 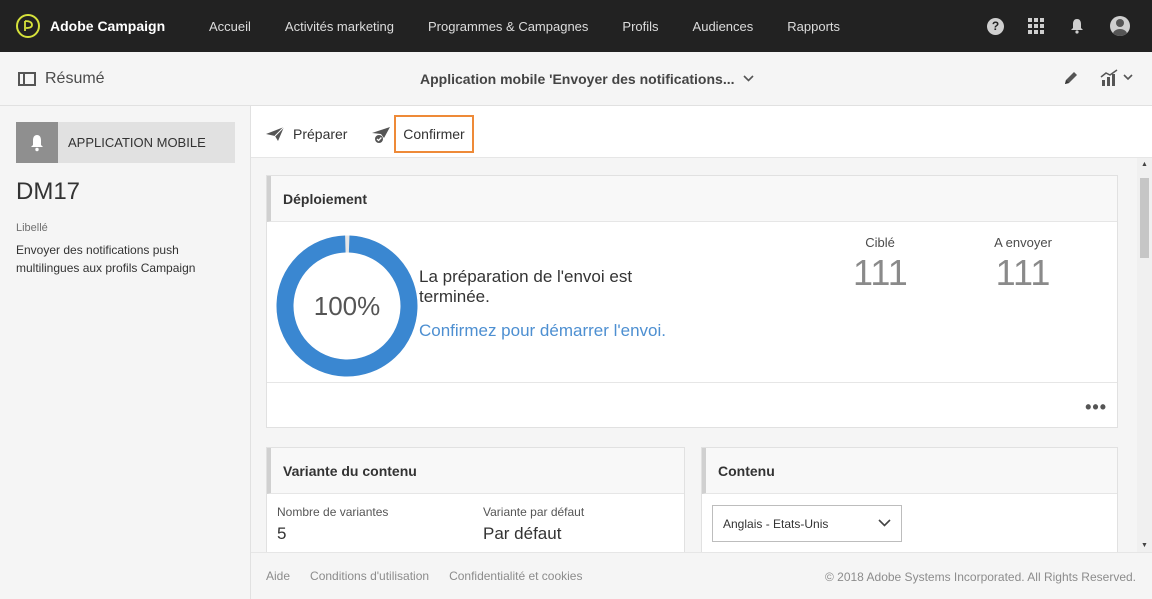 I want to click on default-variant-label: Variante par défaut, so click(x=534, y=512).